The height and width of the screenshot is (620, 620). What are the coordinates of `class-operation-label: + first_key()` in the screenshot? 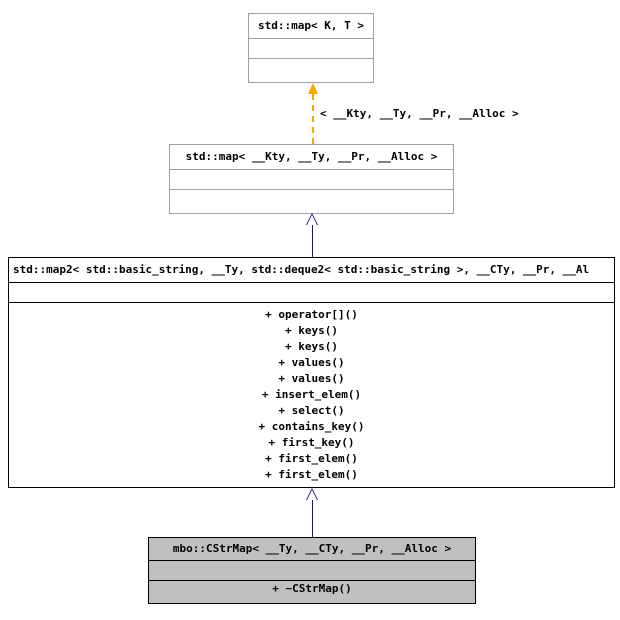 It's located at (311, 442).